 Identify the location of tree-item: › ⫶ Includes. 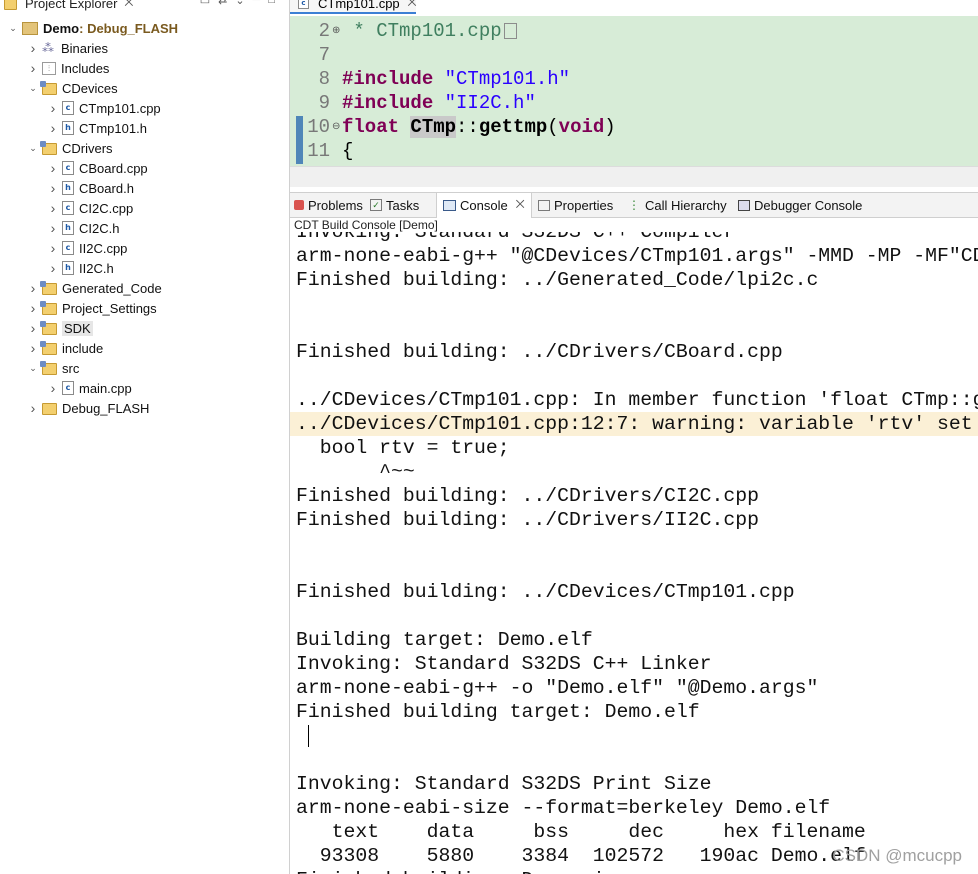
(69, 68).